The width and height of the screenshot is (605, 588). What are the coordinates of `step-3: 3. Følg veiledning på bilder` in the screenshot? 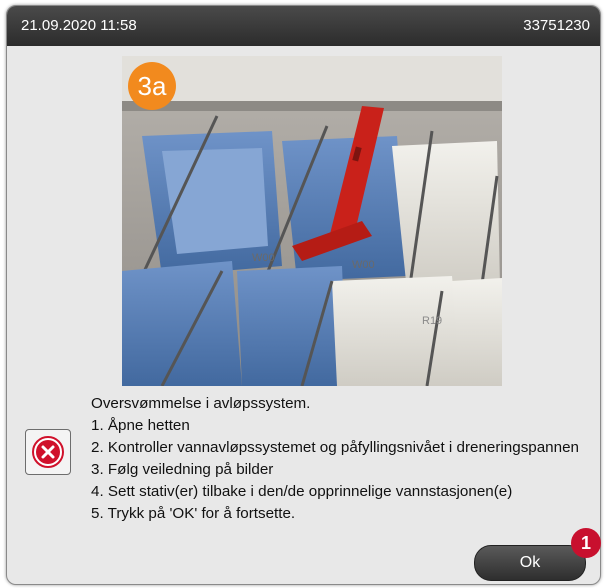 It's located at (182, 469).